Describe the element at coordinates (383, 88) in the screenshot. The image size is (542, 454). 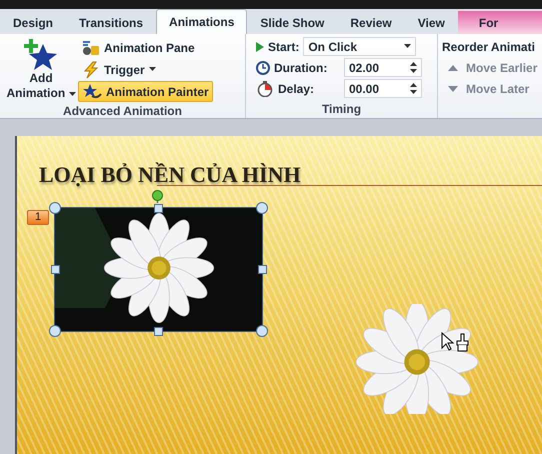
I see `delay-field: 00.00` at that location.